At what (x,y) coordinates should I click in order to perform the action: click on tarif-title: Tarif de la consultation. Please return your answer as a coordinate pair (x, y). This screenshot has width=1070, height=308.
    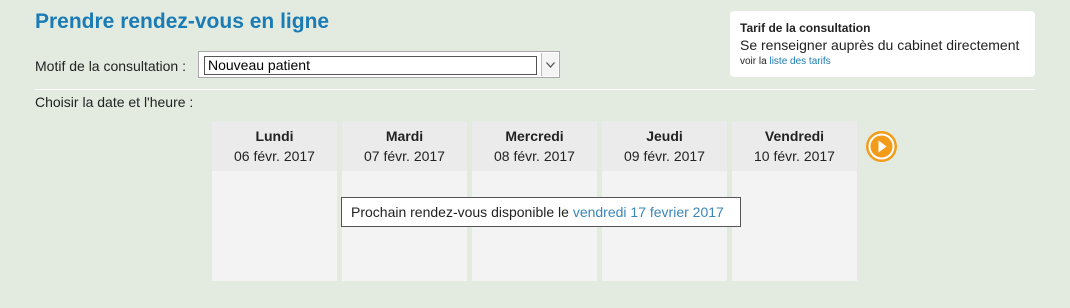
    Looking at the image, I should click on (805, 28).